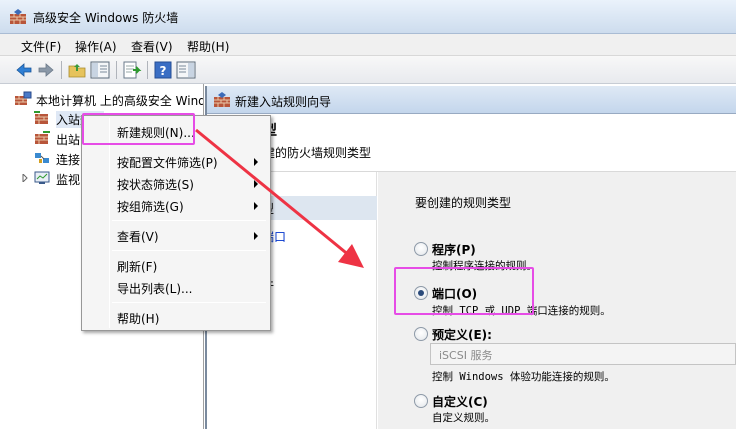 This screenshot has width=736, height=429. What do you see at coordinates (152, 46) in the screenshot?
I see `menu-view: 查看(V)` at bounding box center [152, 46].